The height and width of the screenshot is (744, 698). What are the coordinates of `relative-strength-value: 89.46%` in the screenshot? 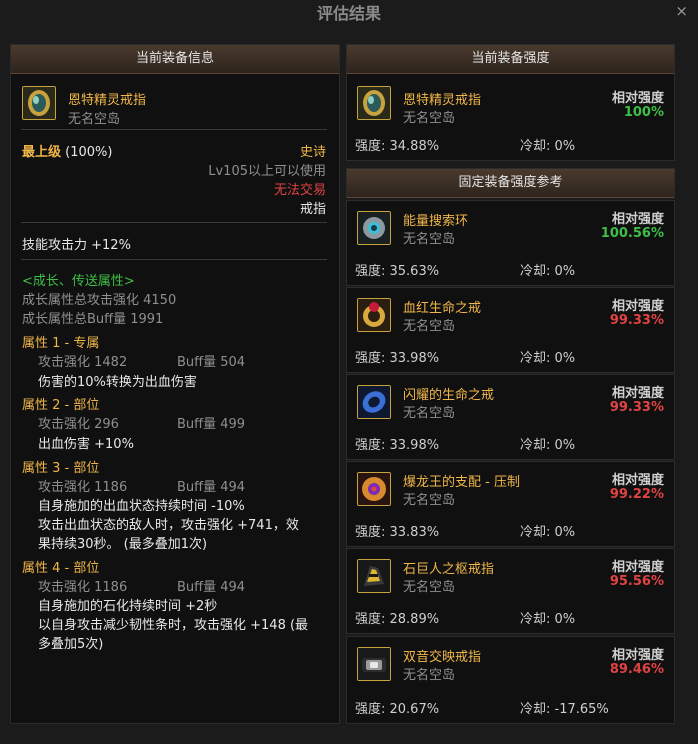 It's located at (636, 669).